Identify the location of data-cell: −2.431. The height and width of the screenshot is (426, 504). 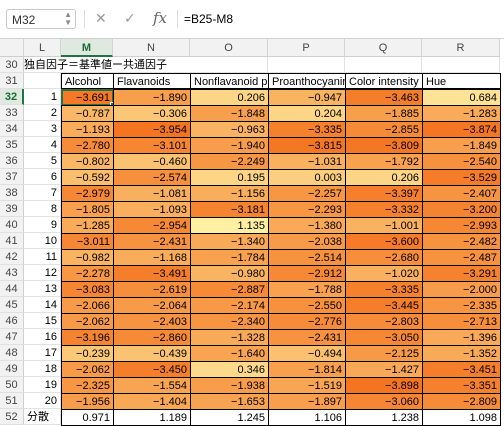
(152, 241).